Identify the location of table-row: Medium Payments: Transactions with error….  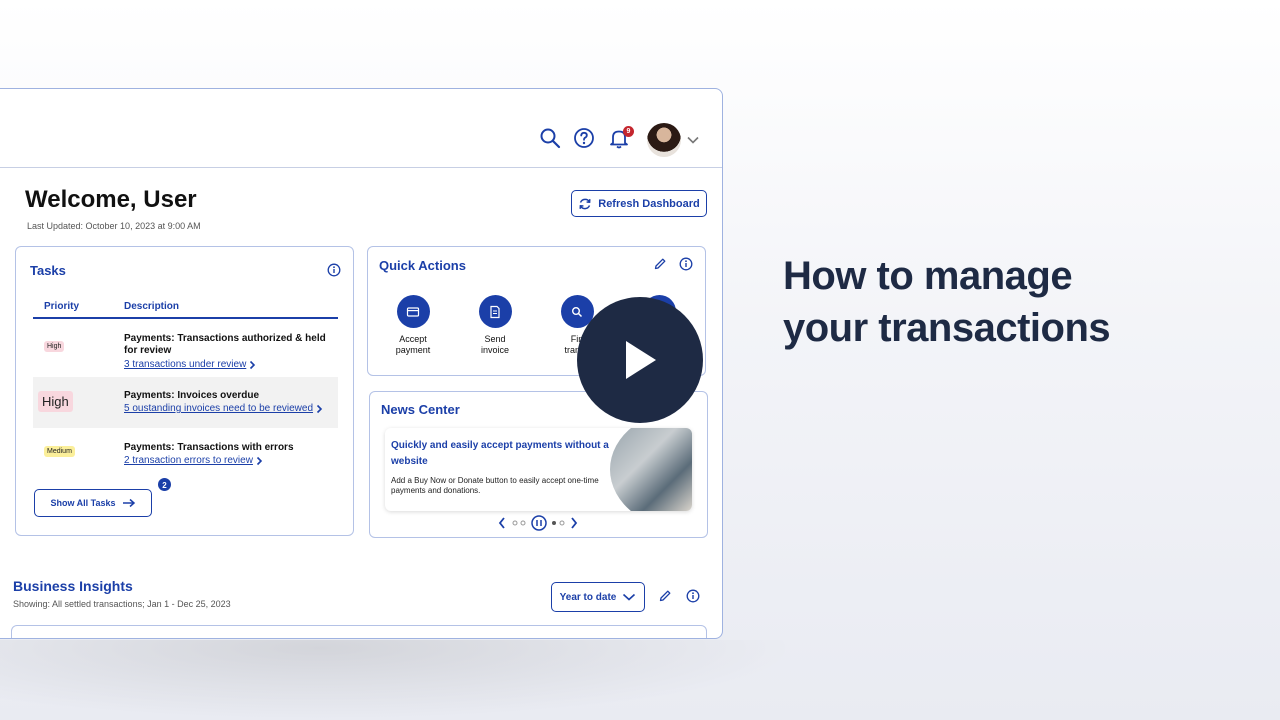
(185, 454).